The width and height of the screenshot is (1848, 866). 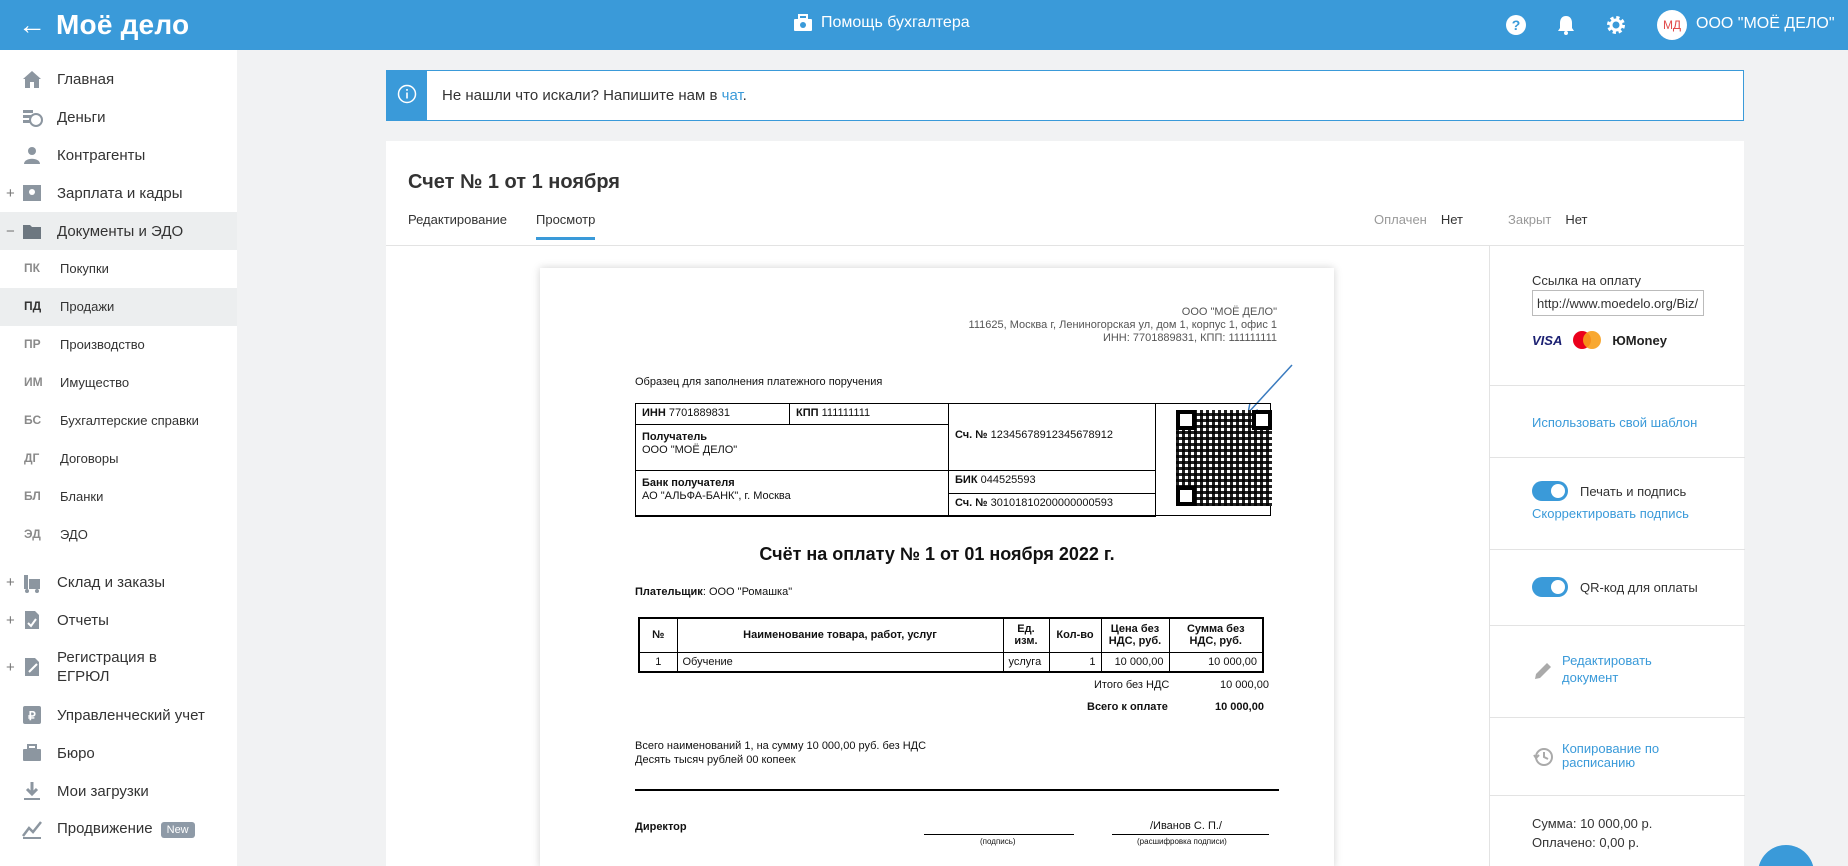 I want to click on sidebar-item-registration: + Регистрация в ЕГРЮЛ, so click(x=118, y=667).